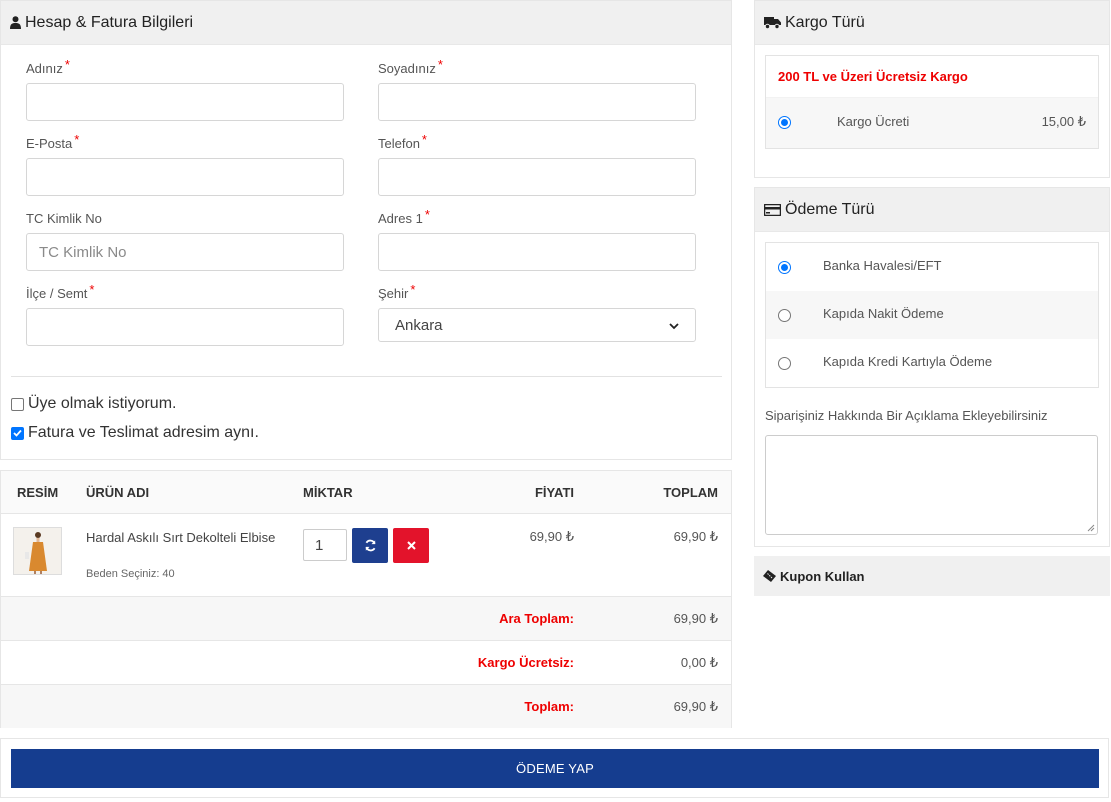  What do you see at coordinates (908, 361) in the screenshot?
I see `payment-option-label: Kapıda Kredi Kartıyla Ödeme` at bounding box center [908, 361].